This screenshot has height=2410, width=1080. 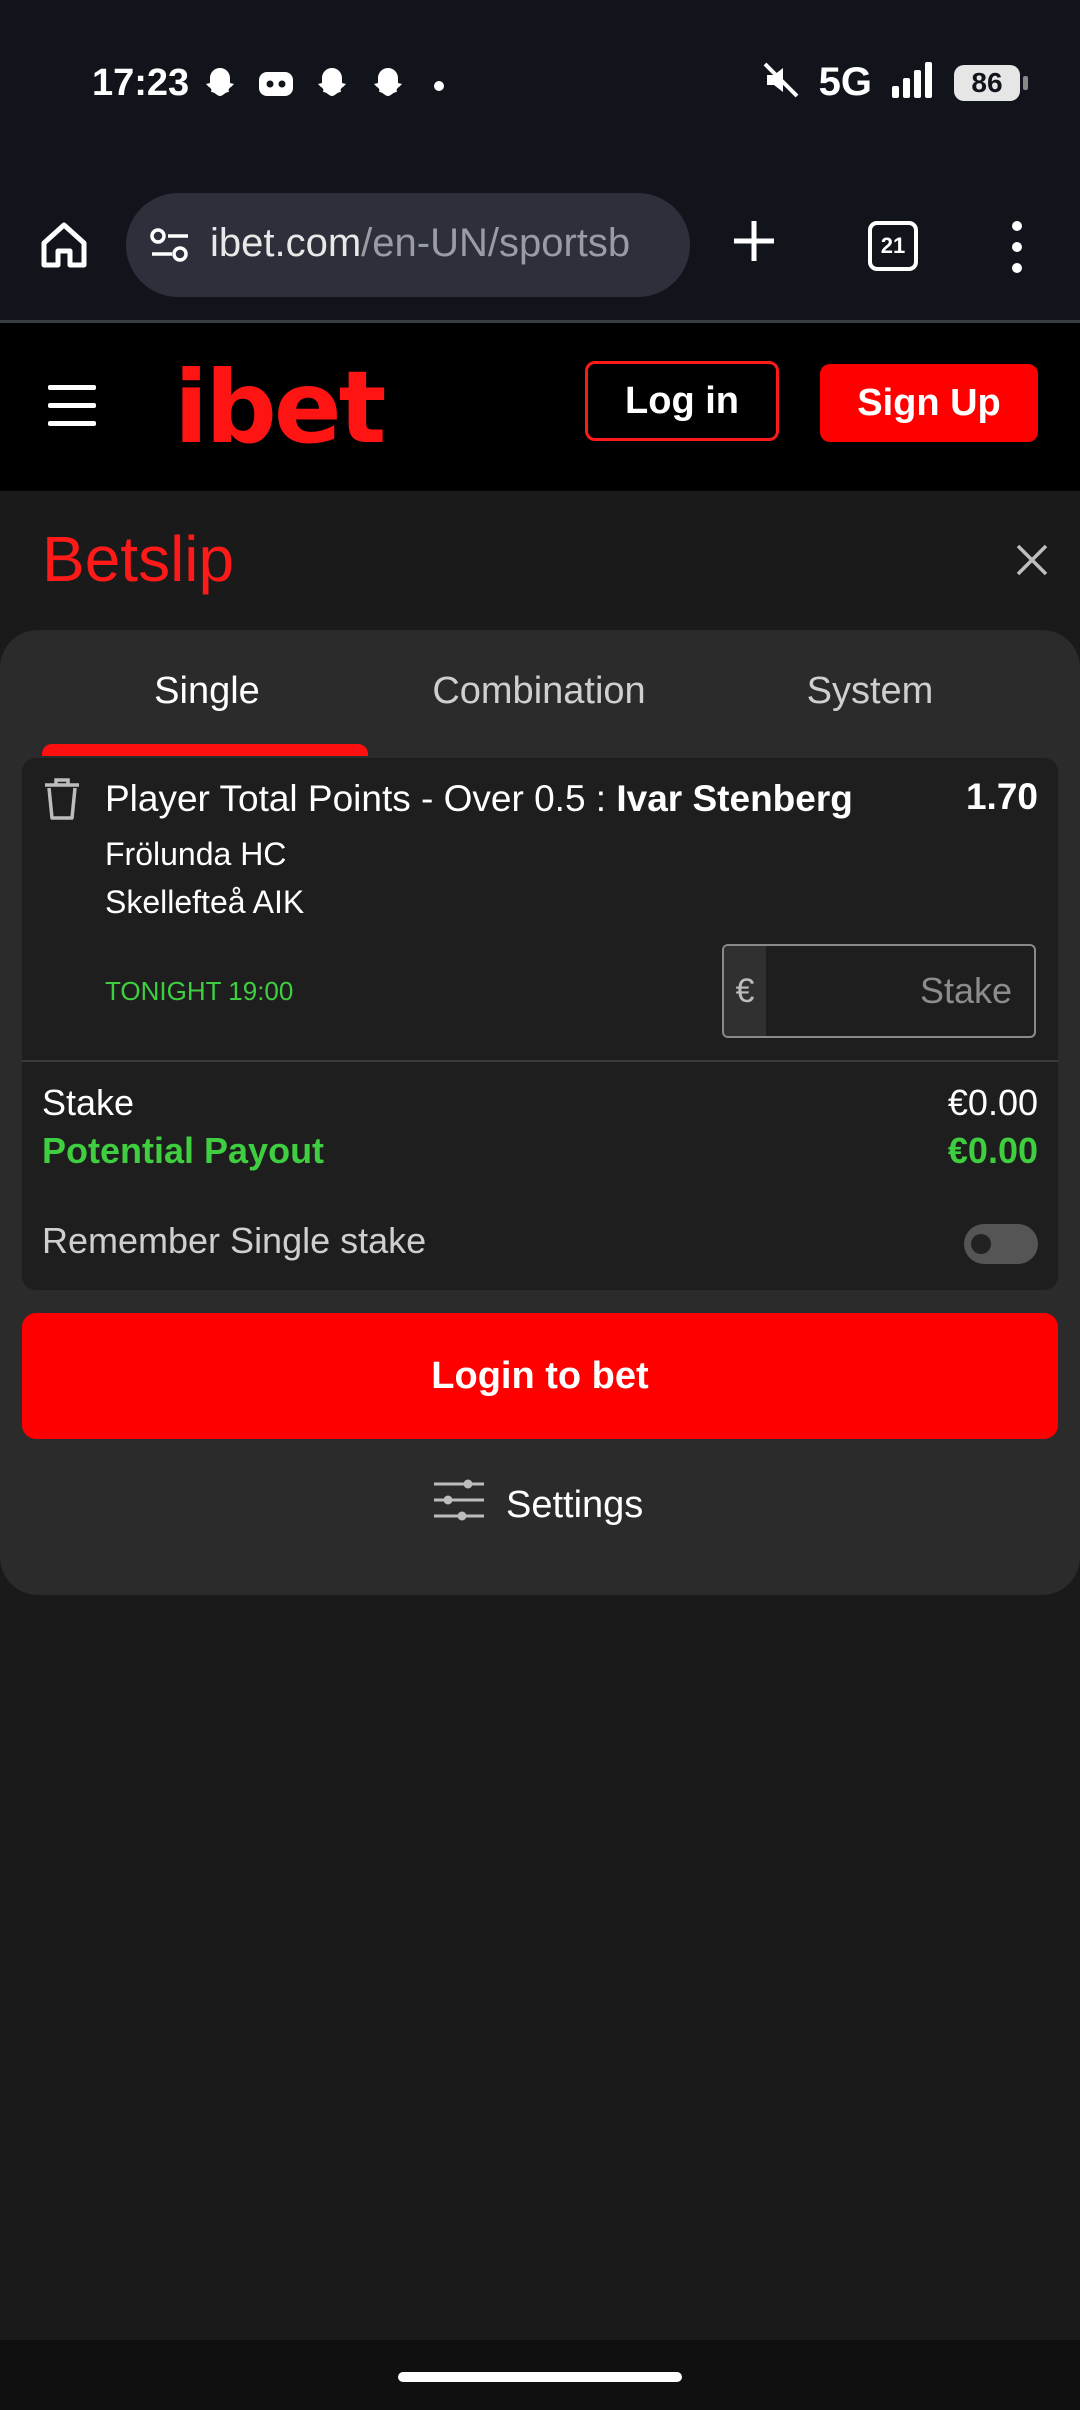 What do you see at coordinates (893, 246) in the screenshot?
I see `tab-switcher-button: 21` at bounding box center [893, 246].